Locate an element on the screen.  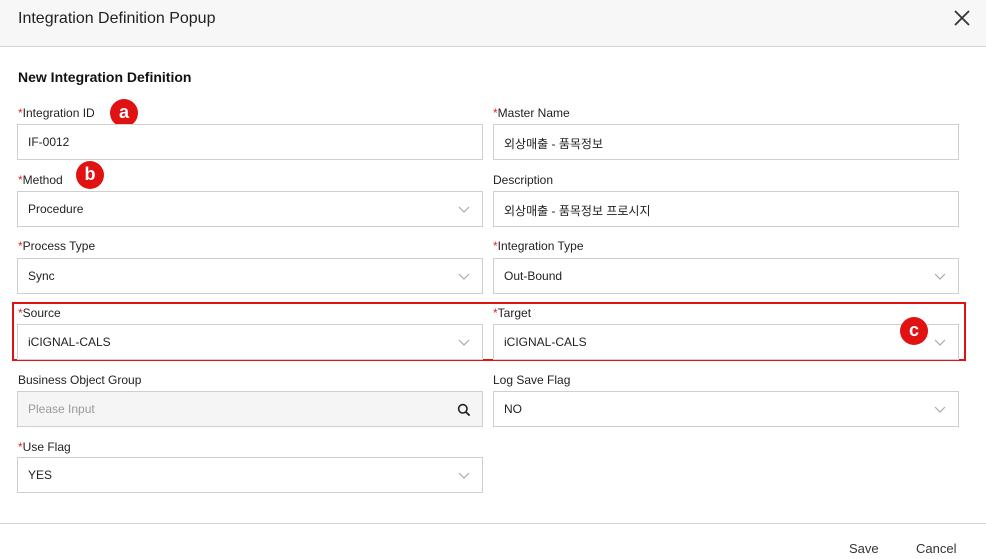
search-icon is located at coordinates (464, 410).